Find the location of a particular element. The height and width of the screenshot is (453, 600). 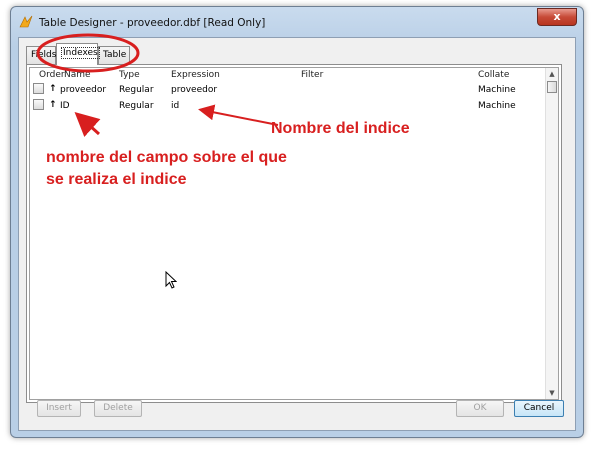

cell-name: proveedor is located at coordinates (83, 90).